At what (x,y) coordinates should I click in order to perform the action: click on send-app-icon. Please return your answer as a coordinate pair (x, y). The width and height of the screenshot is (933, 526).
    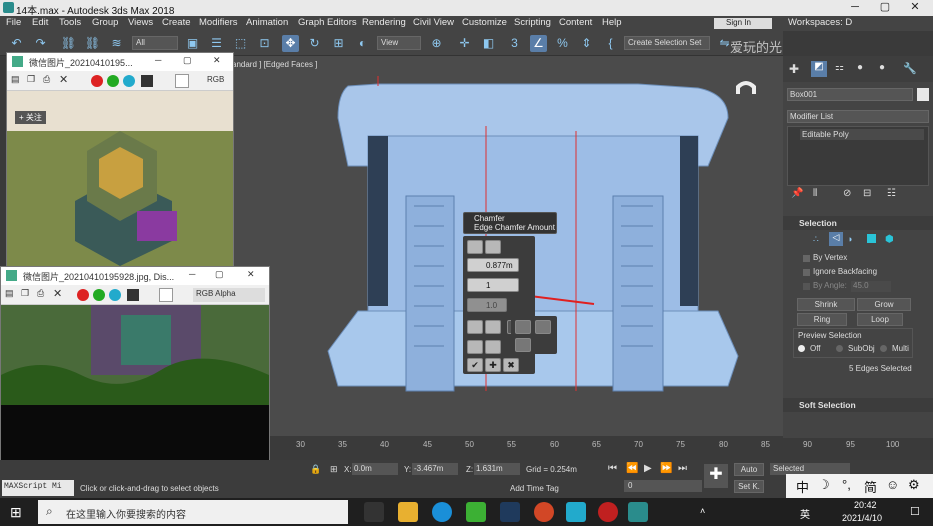
    Looking at the image, I should click on (576, 512).